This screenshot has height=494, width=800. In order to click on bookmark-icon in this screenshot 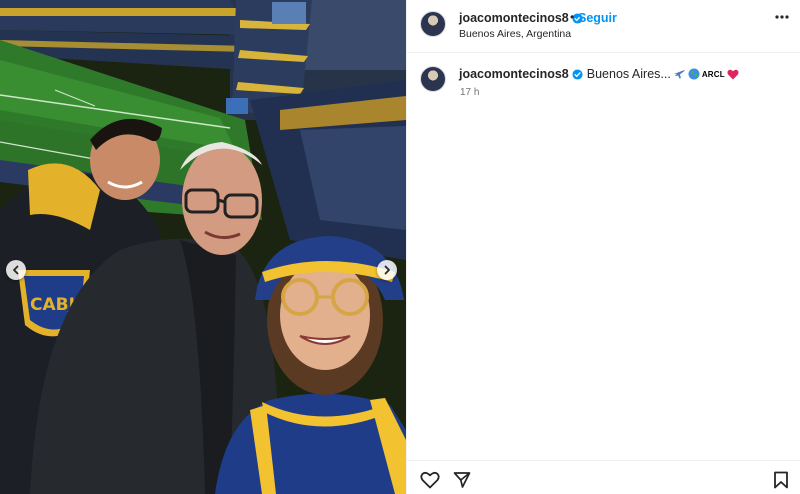, I will do `click(781, 480)`.